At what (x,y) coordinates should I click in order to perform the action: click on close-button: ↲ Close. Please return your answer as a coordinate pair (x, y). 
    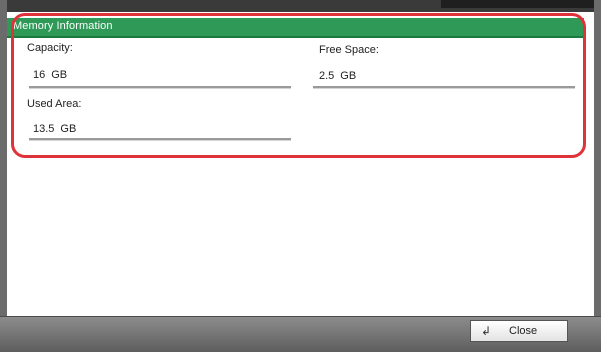
    Looking at the image, I should click on (519, 331).